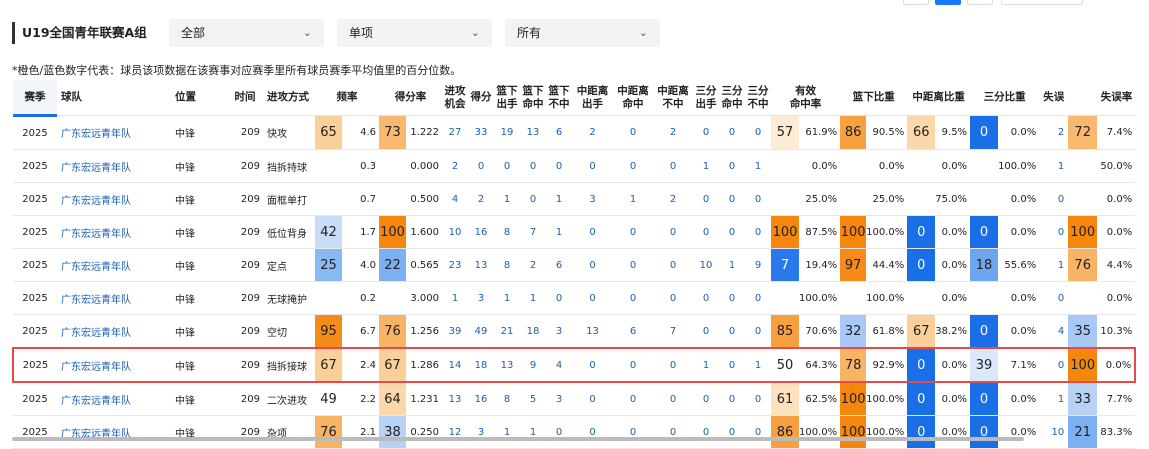 The width and height of the screenshot is (1149, 449). I want to click on rim-misses-cell: 0, so click(559, 432).